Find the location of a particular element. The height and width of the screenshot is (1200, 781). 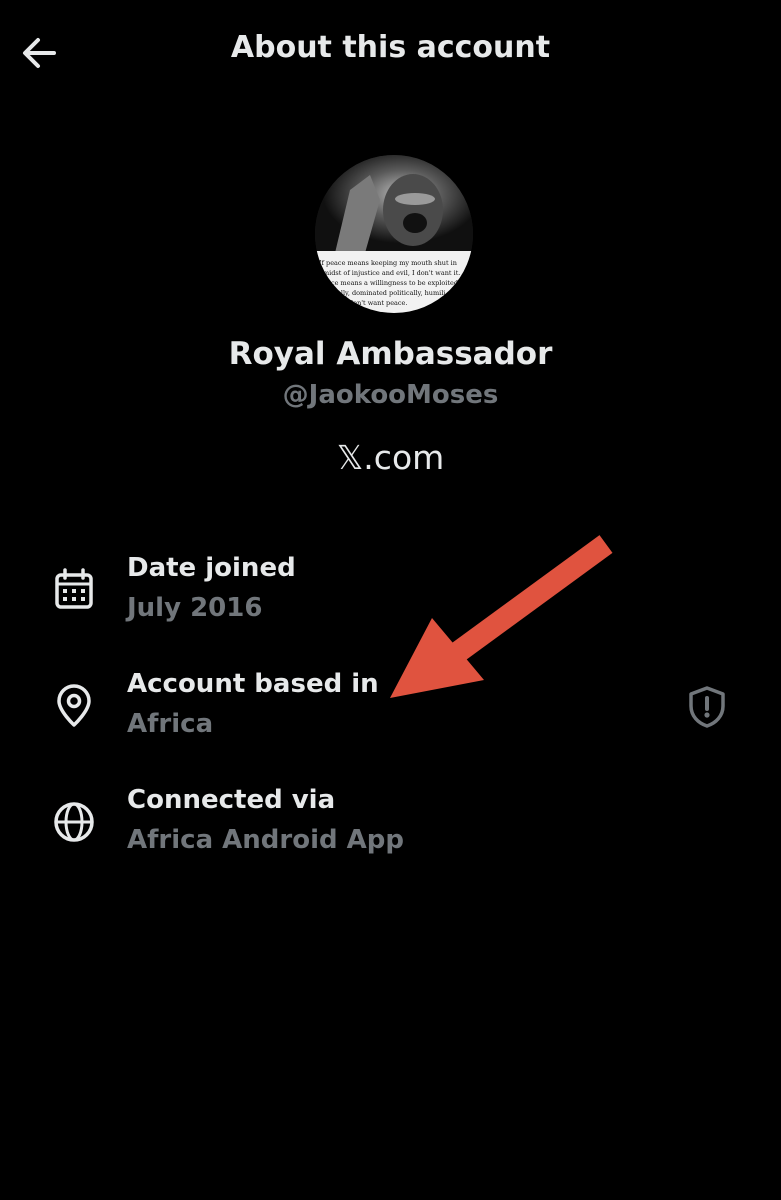

shield-alert-button is located at coordinates (707, 707).